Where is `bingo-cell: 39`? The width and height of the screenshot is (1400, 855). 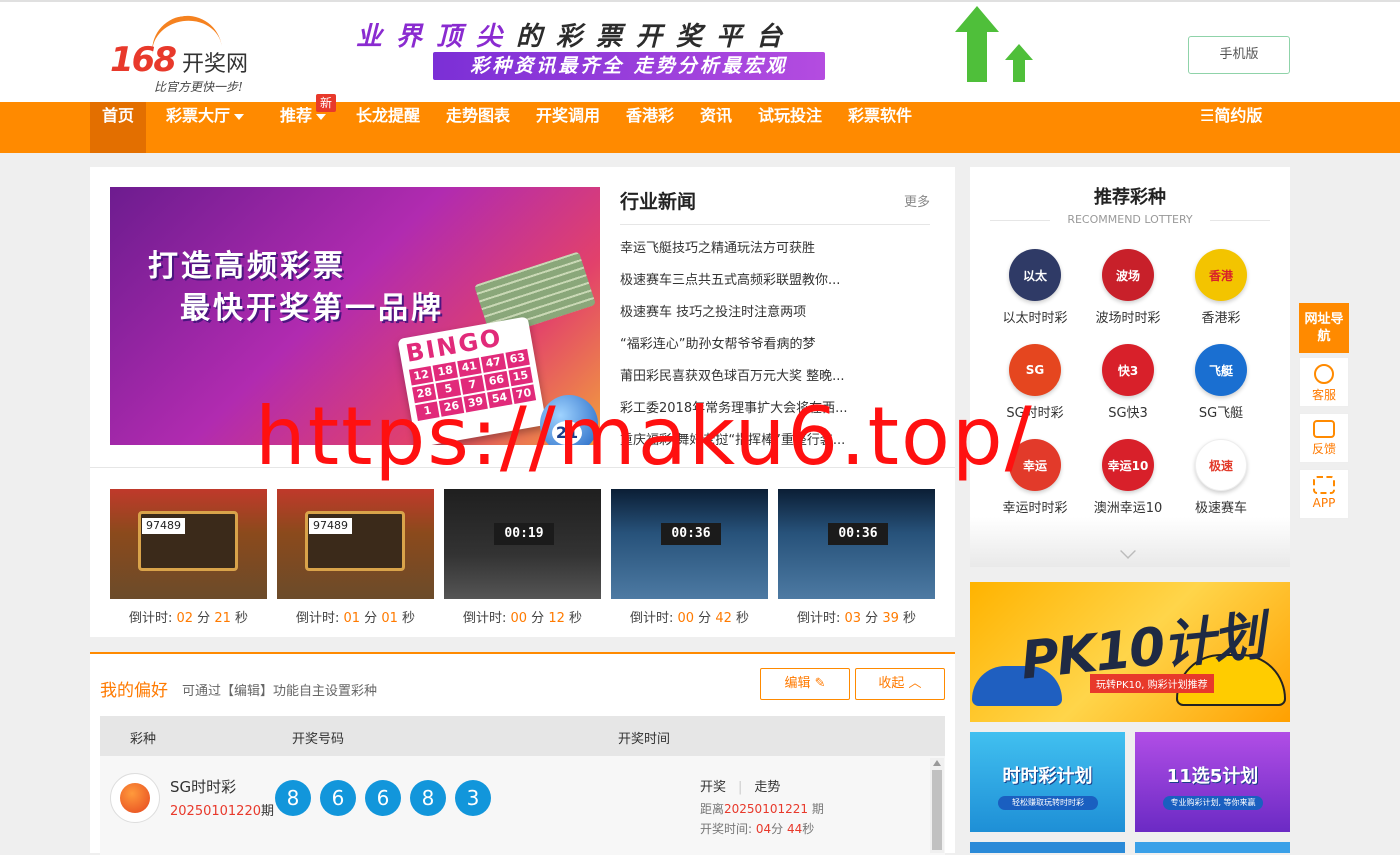
bingo-cell: 39 is located at coordinates (476, 402).